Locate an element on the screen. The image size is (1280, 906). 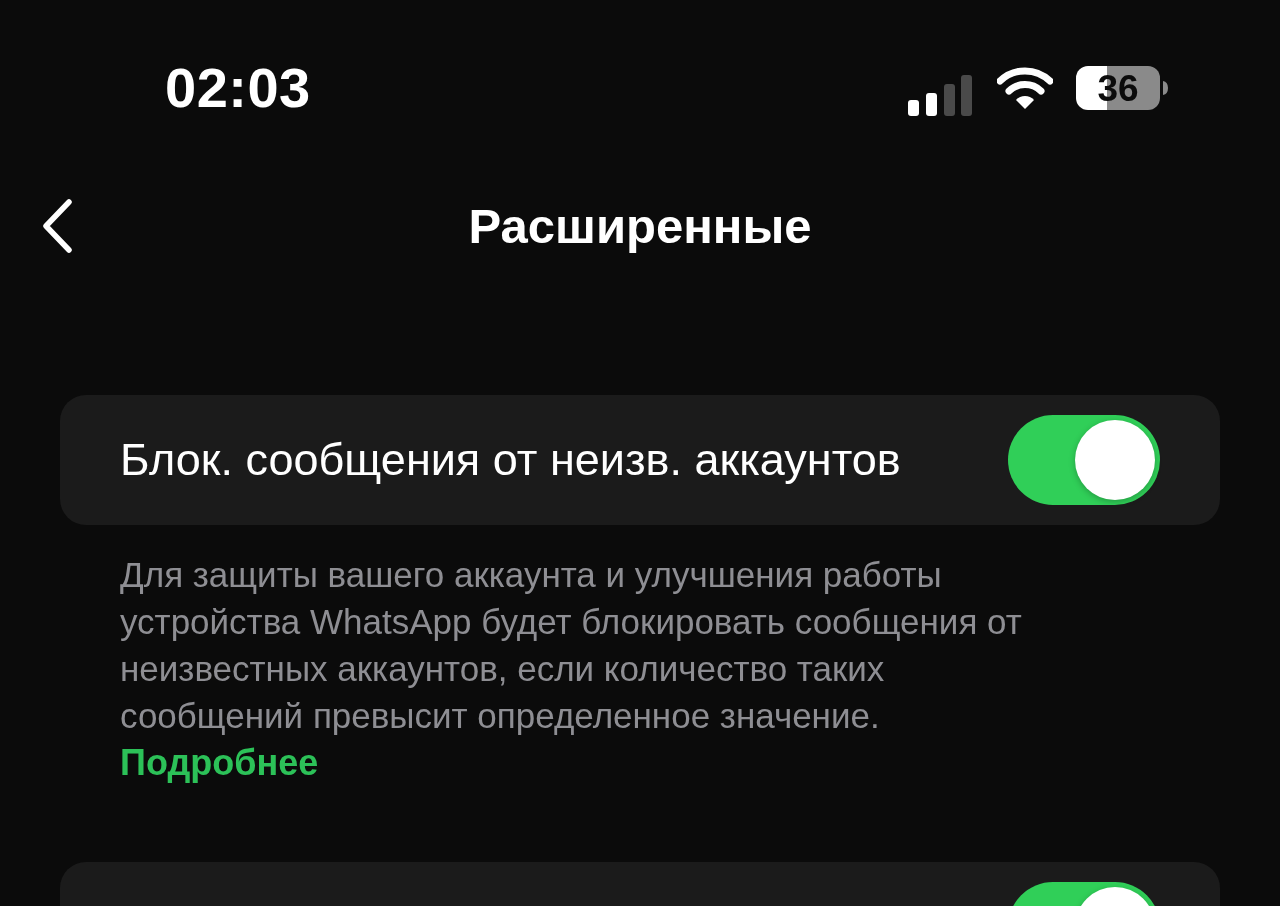
status-time: 02:03 is located at coordinates (238, 88).